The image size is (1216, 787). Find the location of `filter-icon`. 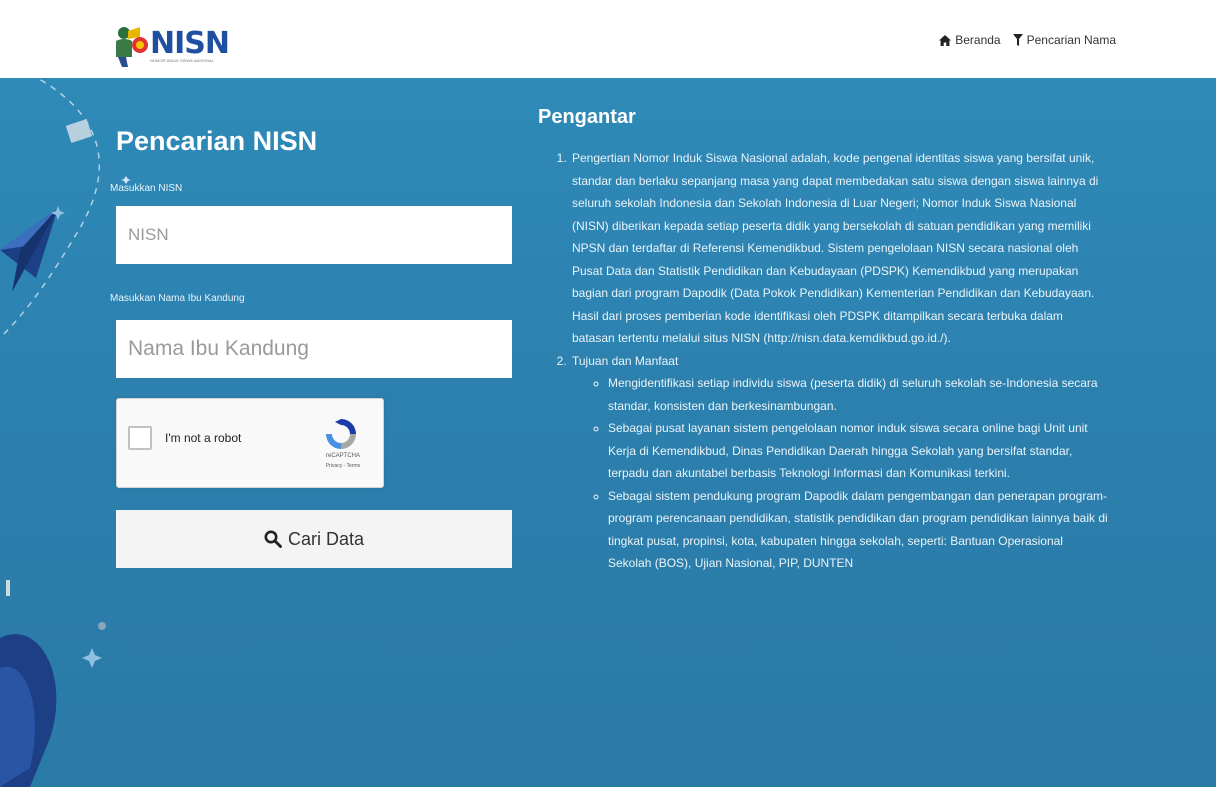

filter-icon is located at coordinates (1017, 40).